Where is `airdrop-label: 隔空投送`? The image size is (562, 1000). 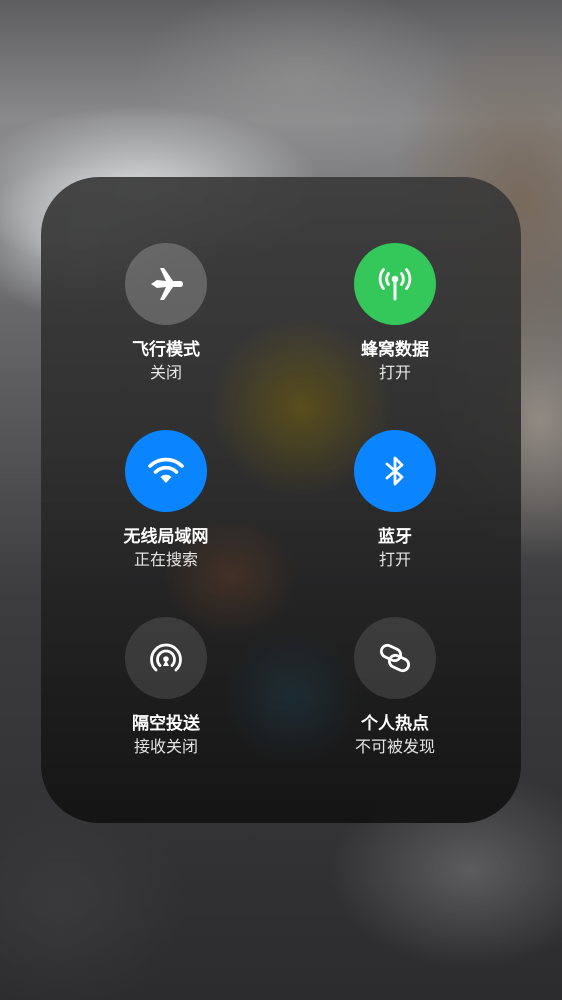
airdrop-label: 隔空投送 is located at coordinates (166, 724).